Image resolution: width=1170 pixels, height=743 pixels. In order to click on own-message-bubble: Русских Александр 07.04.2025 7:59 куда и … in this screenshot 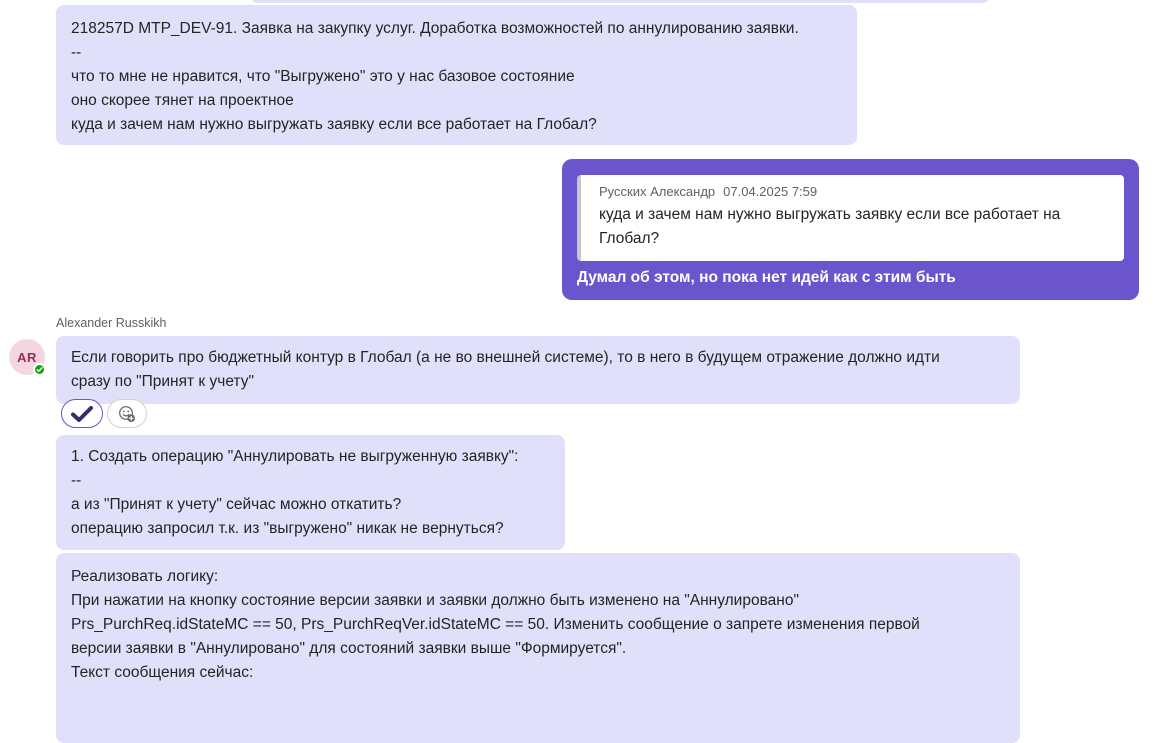, I will do `click(850, 229)`.